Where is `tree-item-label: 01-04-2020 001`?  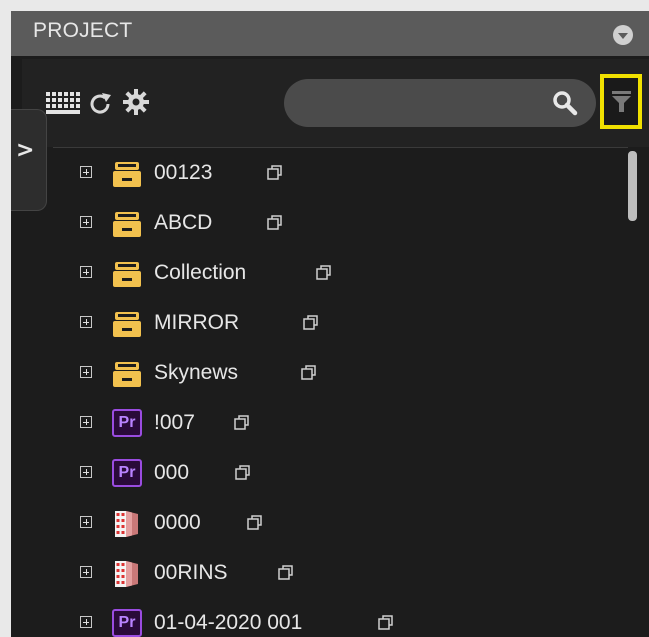 tree-item-label: 01-04-2020 001 is located at coordinates (228, 622).